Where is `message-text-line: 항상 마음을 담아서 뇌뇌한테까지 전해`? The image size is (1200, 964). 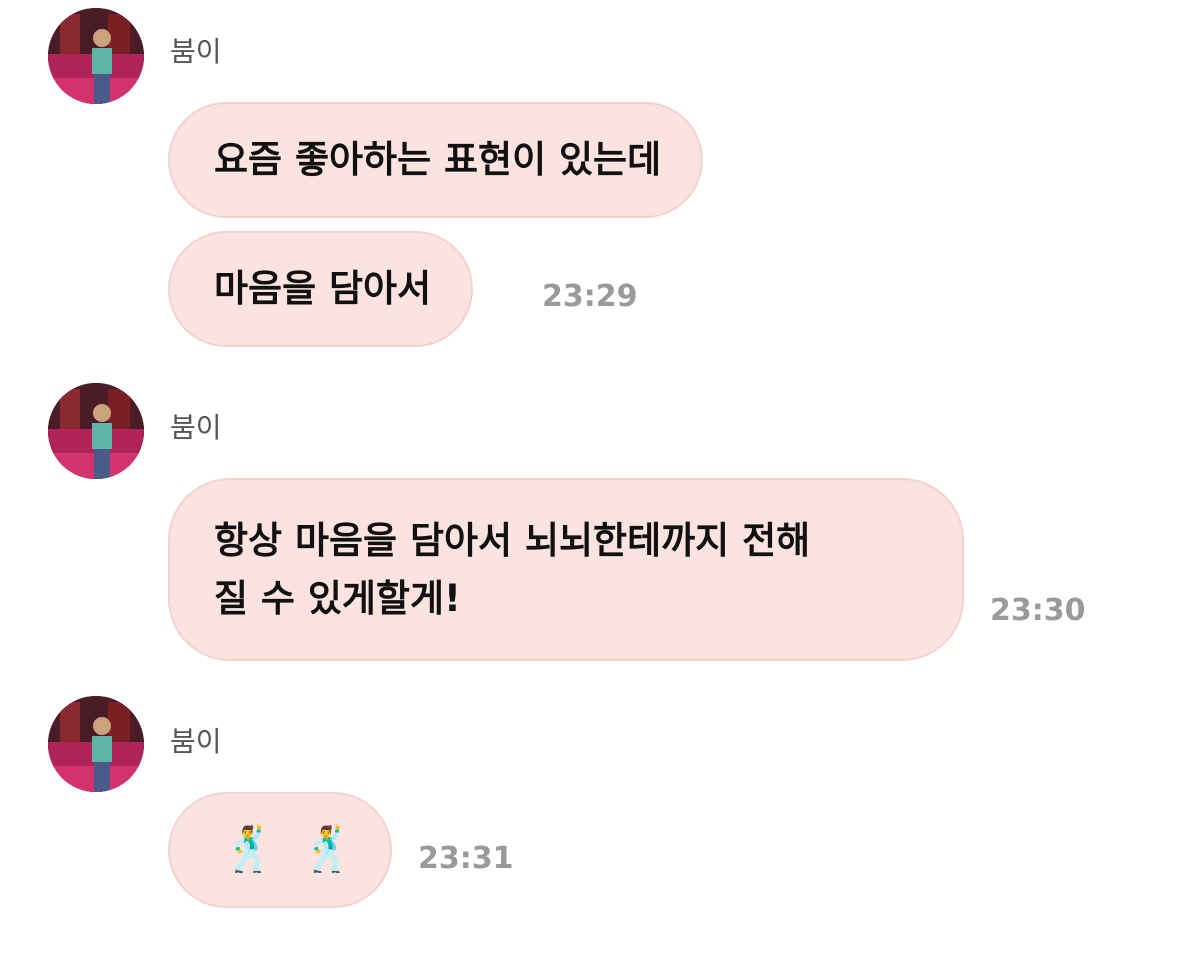
message-text-line: 항상 마음을 담아서 뇌뇌한테까지 전해 is located at coordinates (512, 540).